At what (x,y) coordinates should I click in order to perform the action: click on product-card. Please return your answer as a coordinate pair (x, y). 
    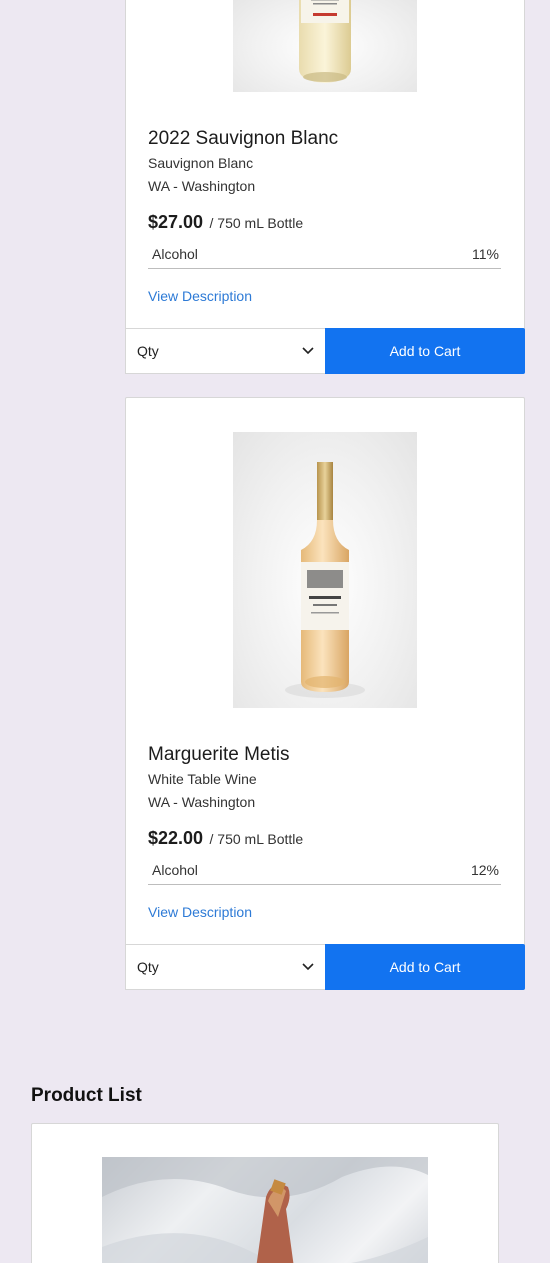
    Looking at the image, I should click on (265, 1193).